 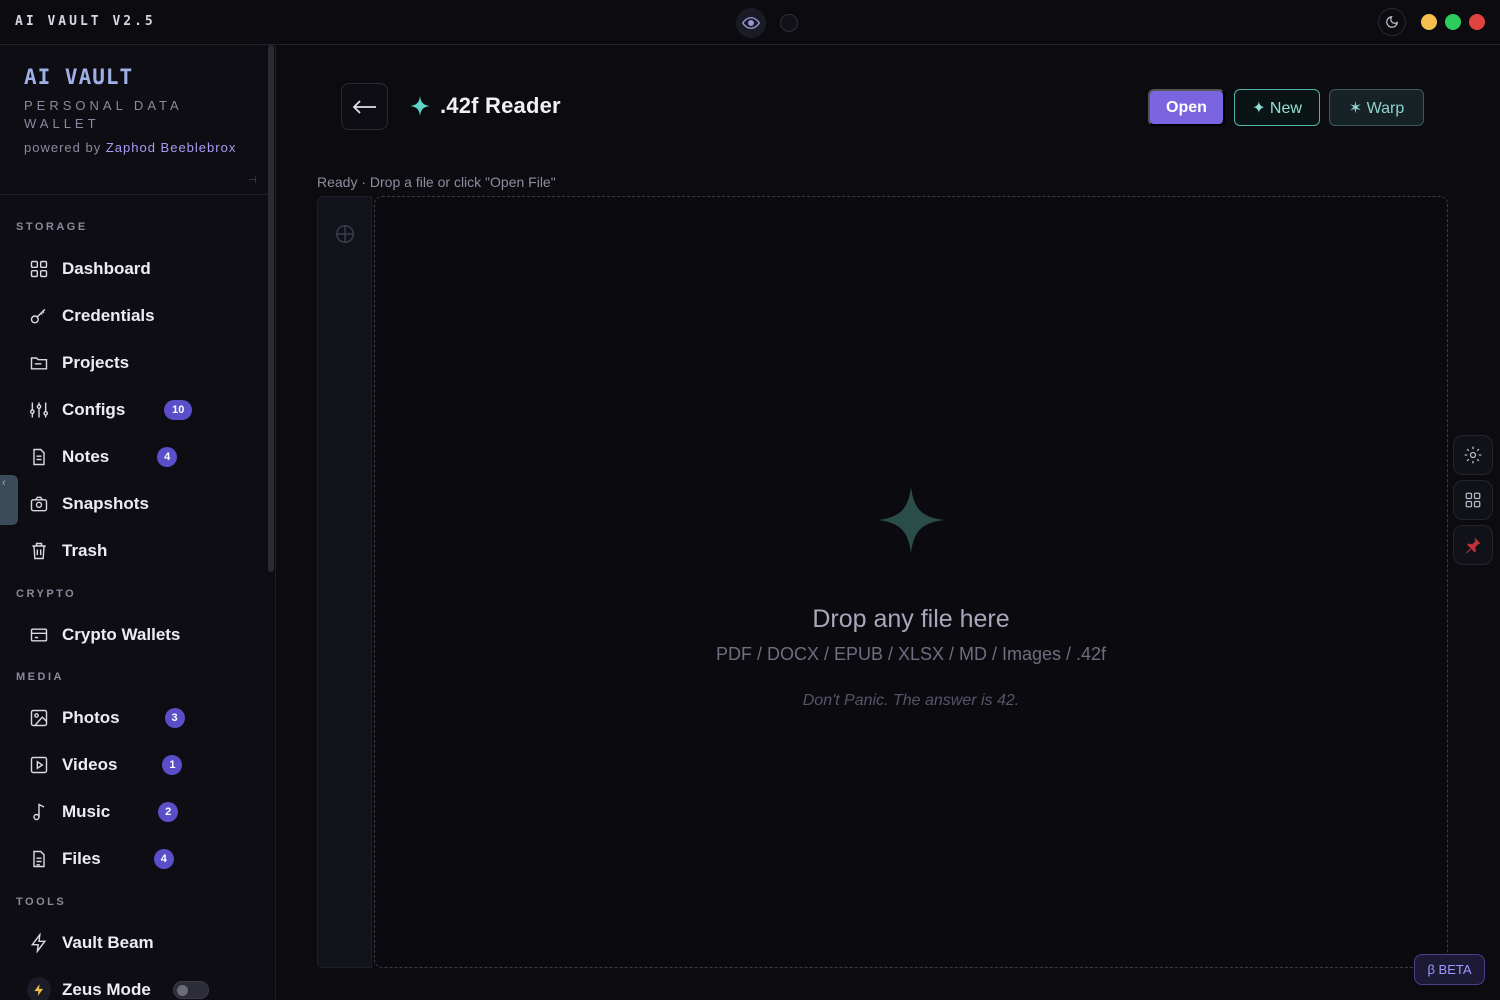 What do you see at coordinates (39, 635) in the screenshot?
I see `wallet-icon` at bounding box center [39, 635].